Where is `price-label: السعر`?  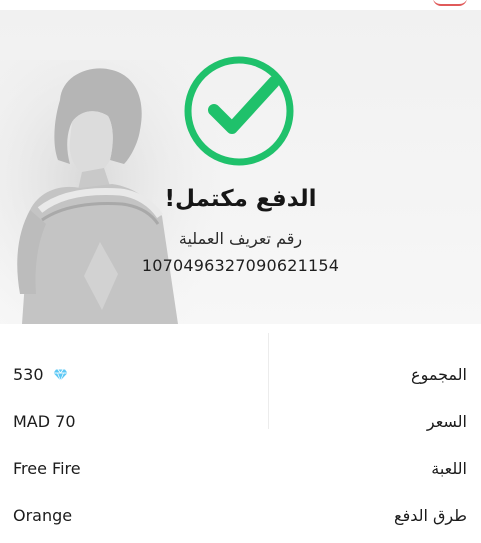 price-label: السعر is located at coordinates (446, 421).